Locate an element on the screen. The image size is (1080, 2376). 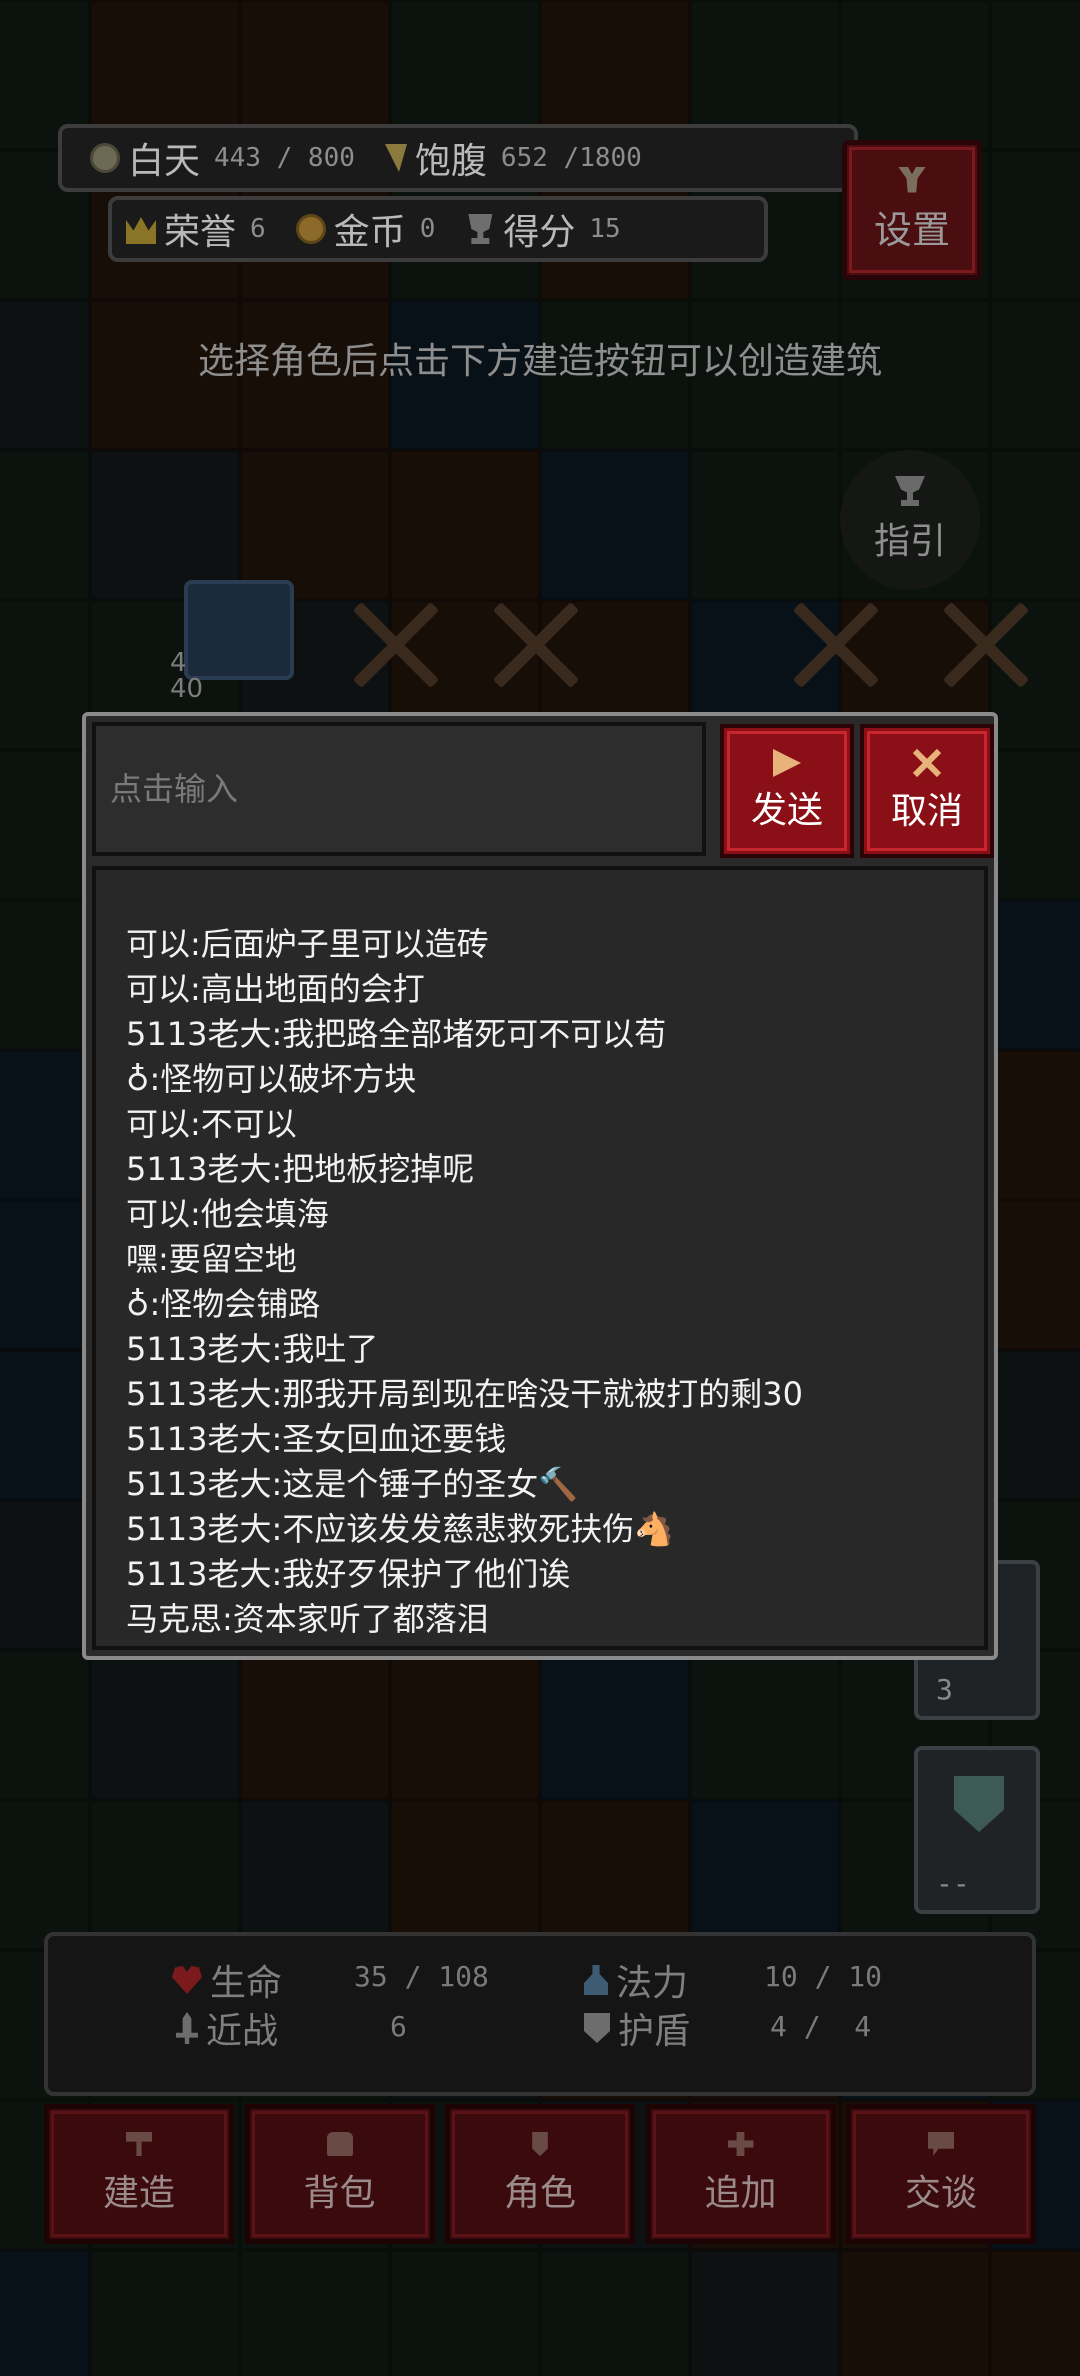
chat-message: ♁:怪物会铺路 is located at coordinates (223, 1304).